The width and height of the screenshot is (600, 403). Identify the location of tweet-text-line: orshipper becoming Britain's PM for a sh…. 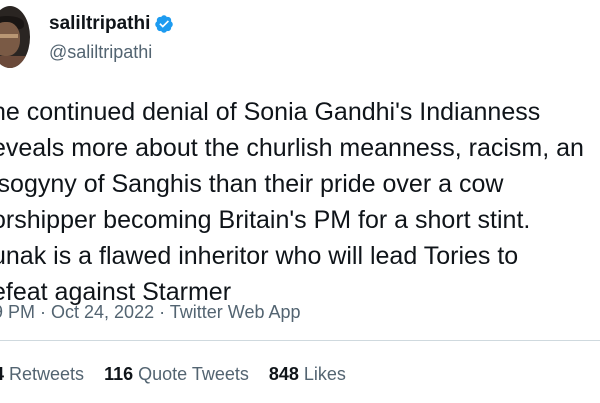
(265, 220).